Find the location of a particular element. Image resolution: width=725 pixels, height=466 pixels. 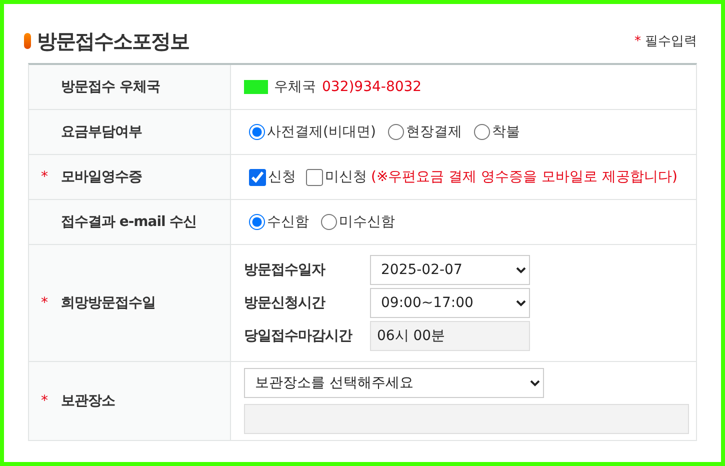

row-label: 보관장소 is located at coordinates (88, 401).